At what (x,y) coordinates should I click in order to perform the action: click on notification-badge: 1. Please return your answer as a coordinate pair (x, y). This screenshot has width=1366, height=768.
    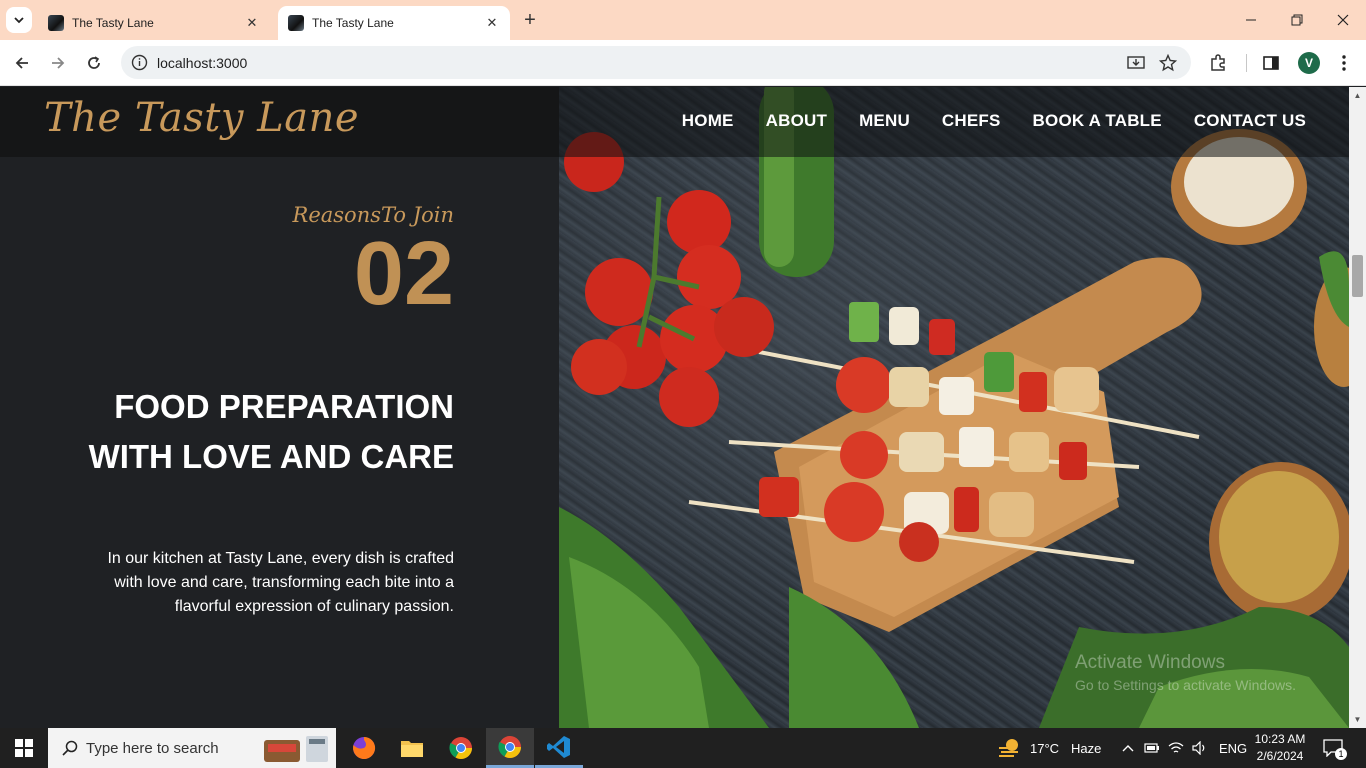
    Looking at the image, I should click on (1341, 754).